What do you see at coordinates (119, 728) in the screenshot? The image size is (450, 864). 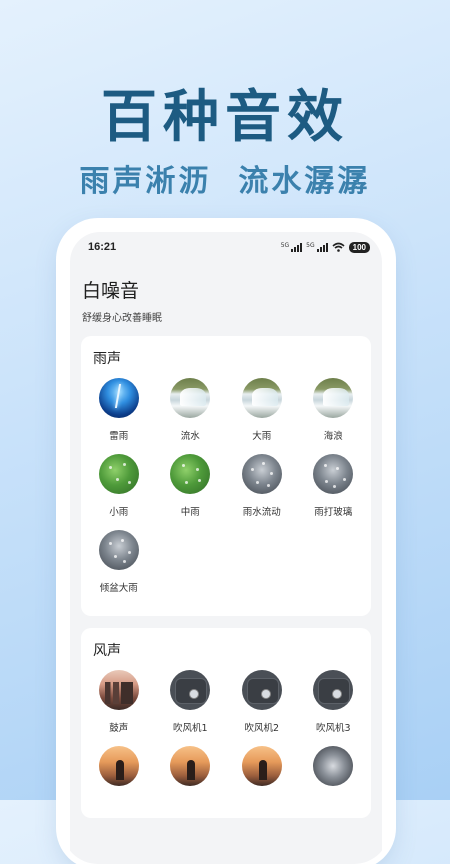 I see `sound-label: 鼓声` at bounding box center [119, 728].